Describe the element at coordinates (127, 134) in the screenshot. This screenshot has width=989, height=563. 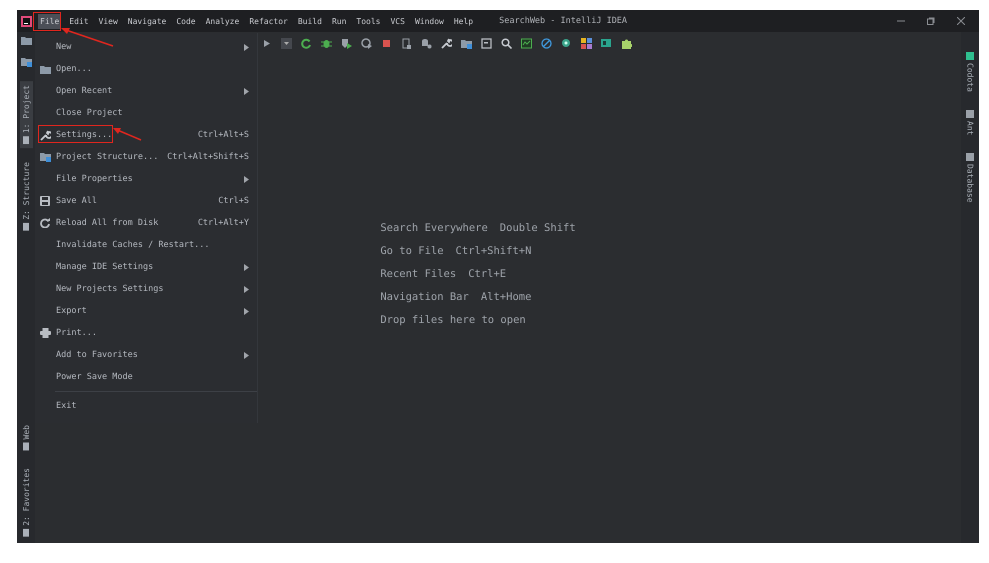
I see `annotation-arrow` at that location.